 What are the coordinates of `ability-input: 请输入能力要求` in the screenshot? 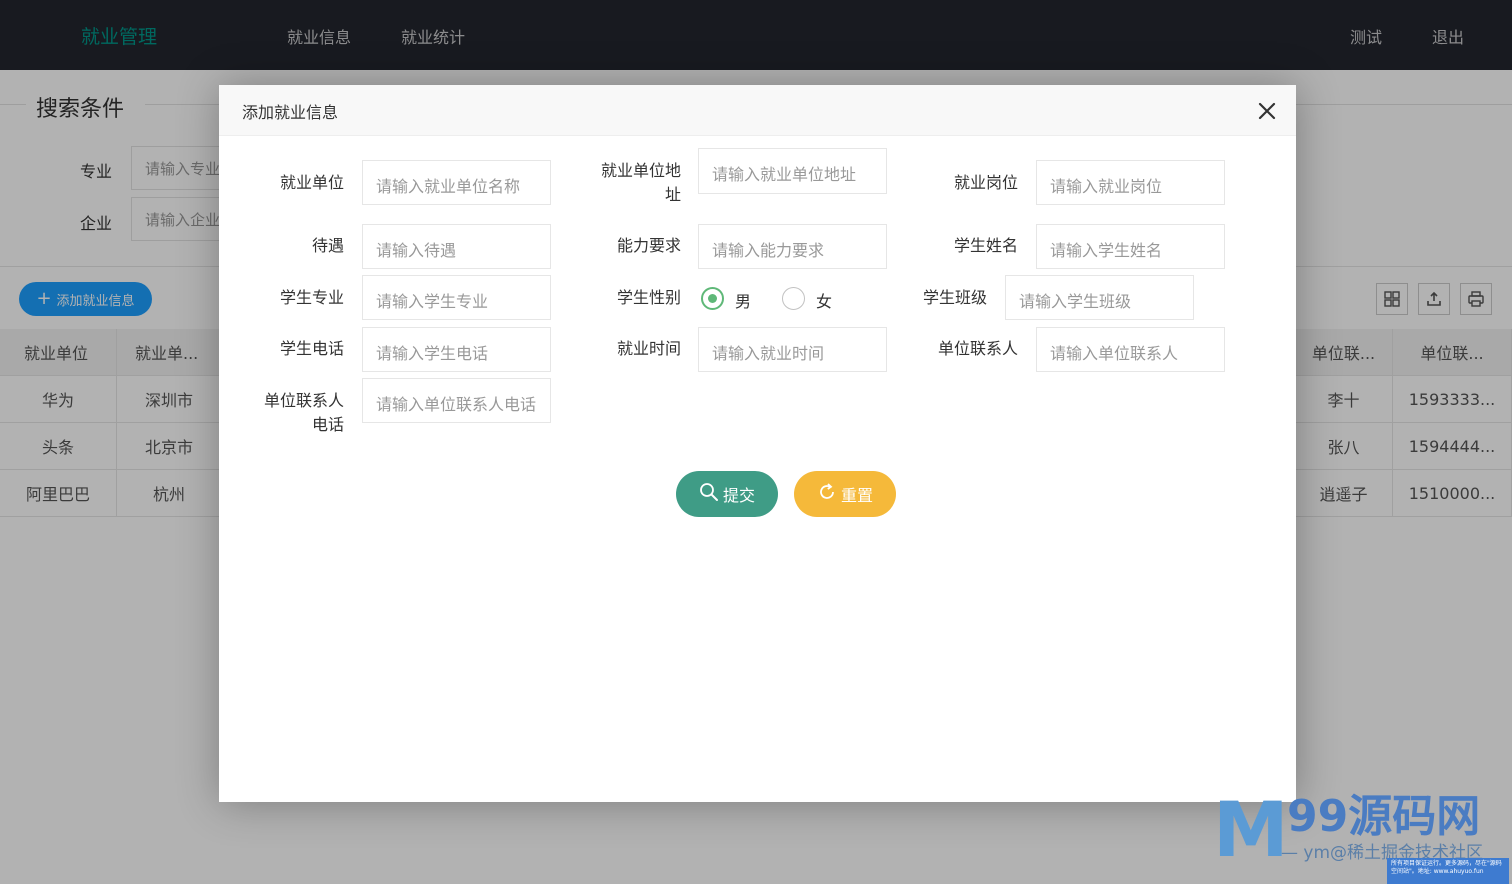 It's located at (792, 246).